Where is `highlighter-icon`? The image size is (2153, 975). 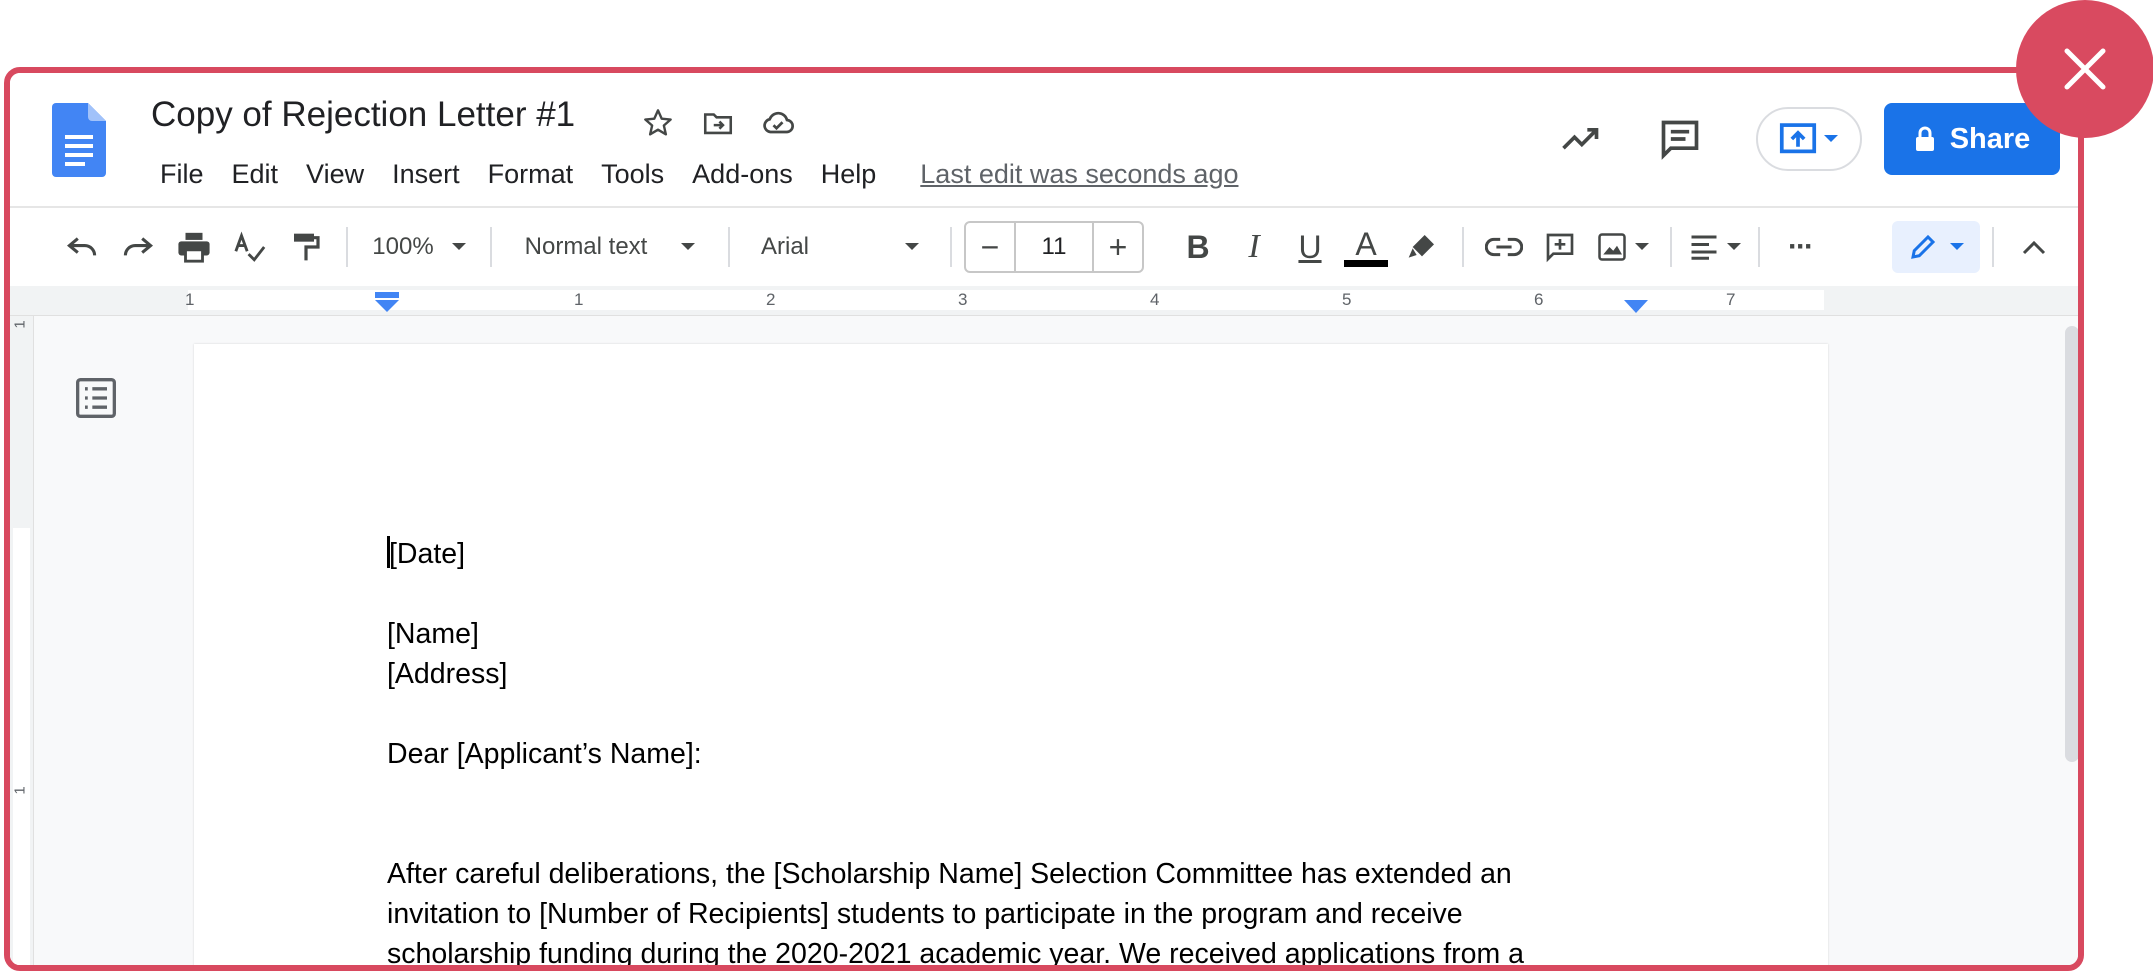 highlighter-icon is located at coordinates (1421, 246).